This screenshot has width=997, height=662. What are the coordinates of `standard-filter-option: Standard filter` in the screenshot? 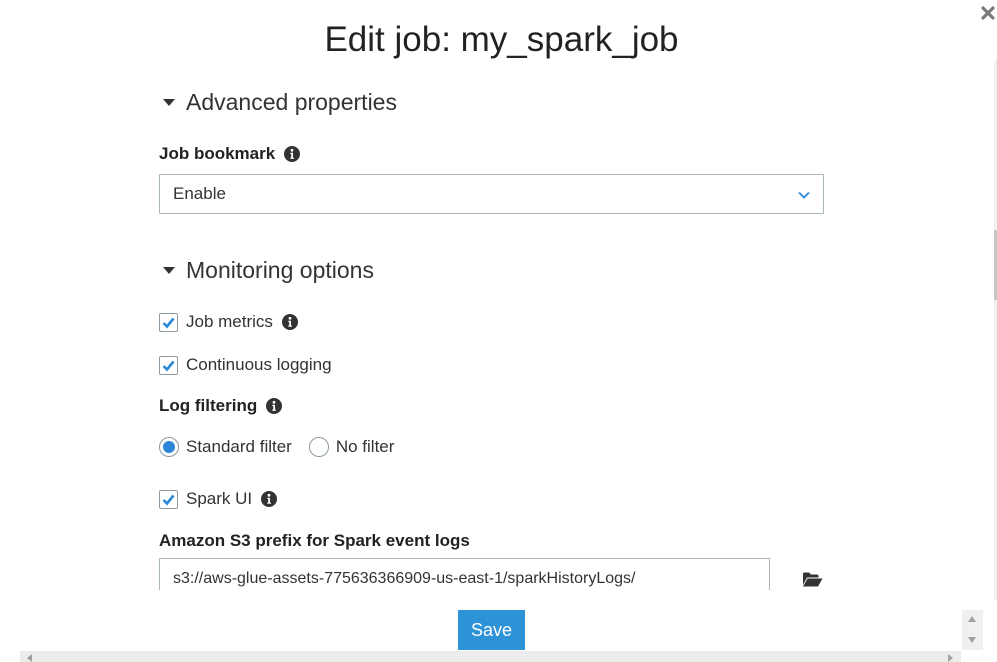 It's located at (225, 447).